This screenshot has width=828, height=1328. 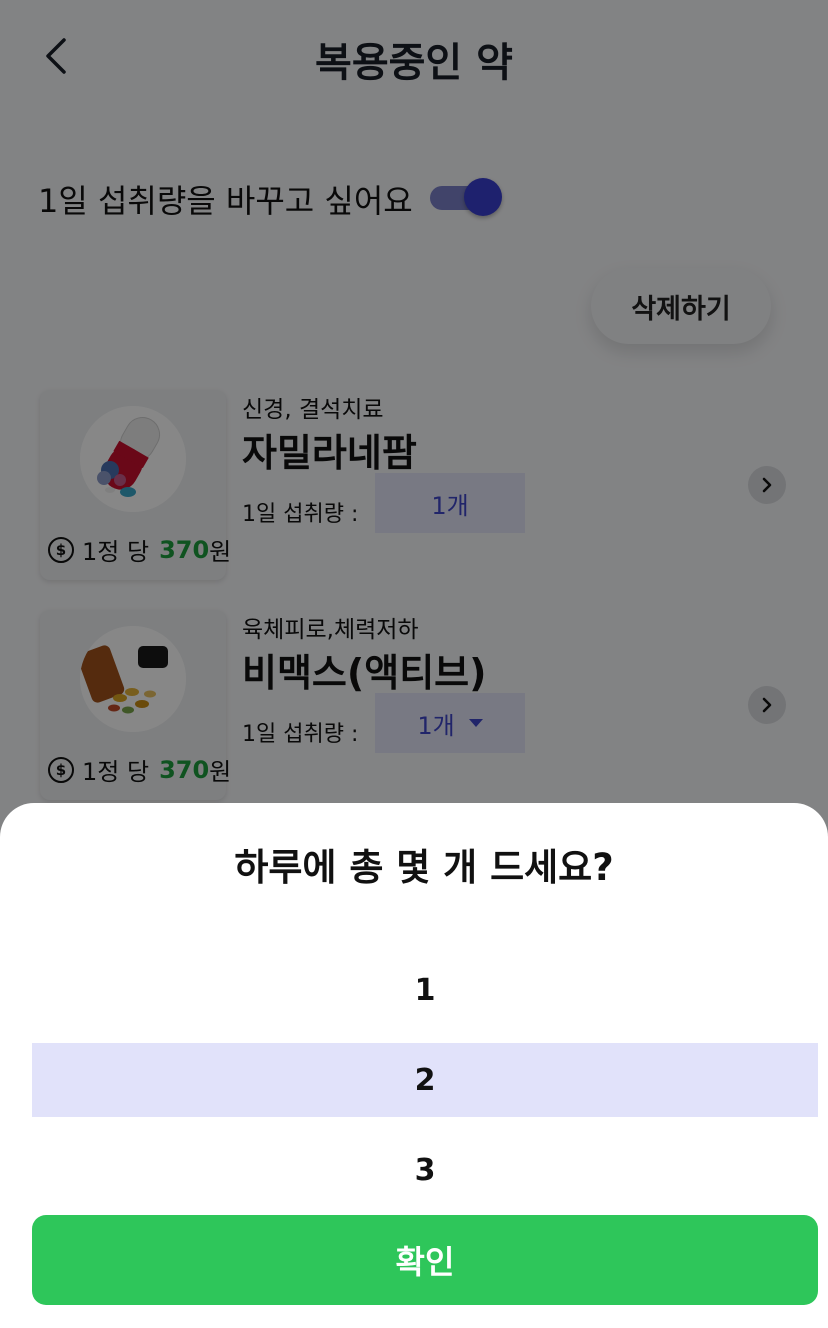 I want to click on sheet-title: 하루에 총 몇 개 드세요?, so click(x=424, y=867).